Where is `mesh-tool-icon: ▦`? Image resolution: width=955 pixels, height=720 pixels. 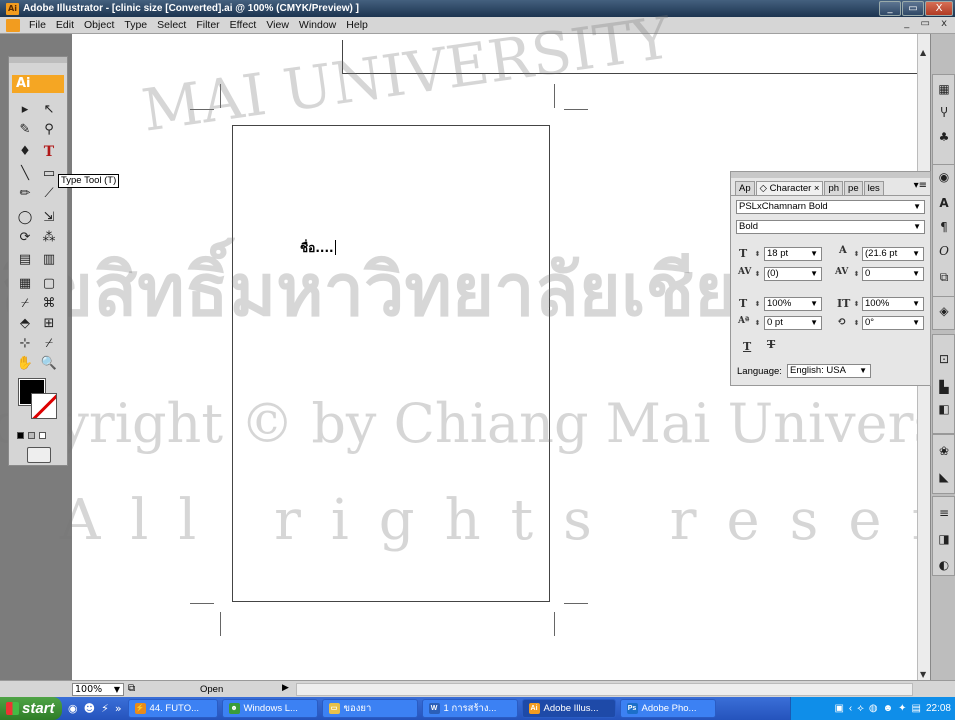 mesh-tool-icon: ▦ is located at coordinates (25, 284).